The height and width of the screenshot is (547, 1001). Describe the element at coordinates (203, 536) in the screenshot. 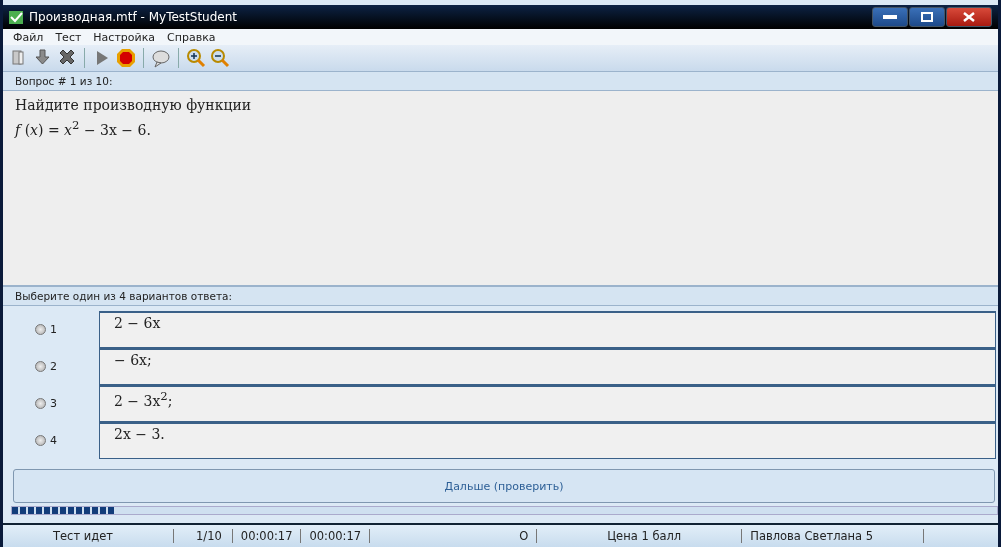

I see `status-field: 1/10` at that location.